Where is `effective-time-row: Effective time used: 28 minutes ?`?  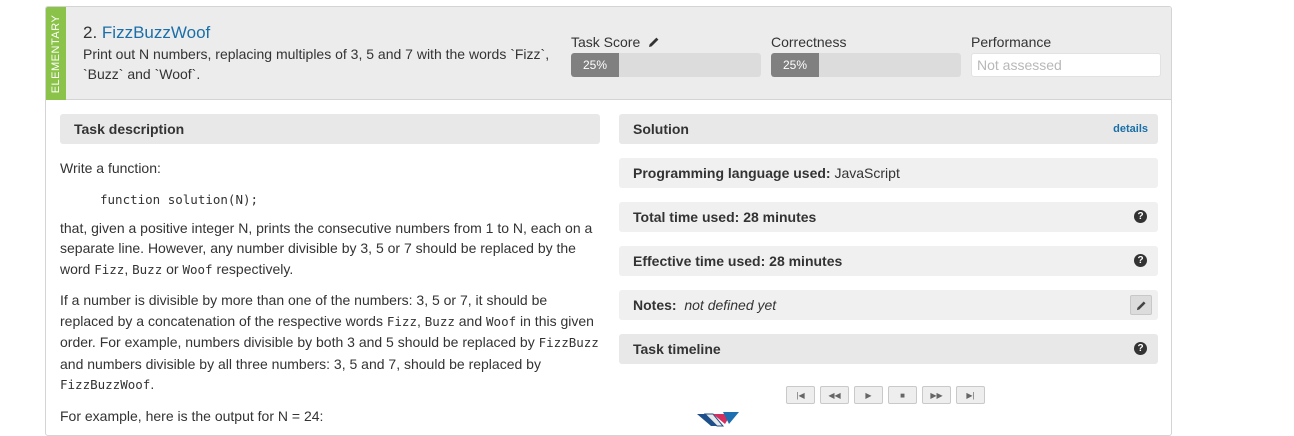
effective-time-row: Effective time used: 28 minutes ? is located at coordinates (888, 261).